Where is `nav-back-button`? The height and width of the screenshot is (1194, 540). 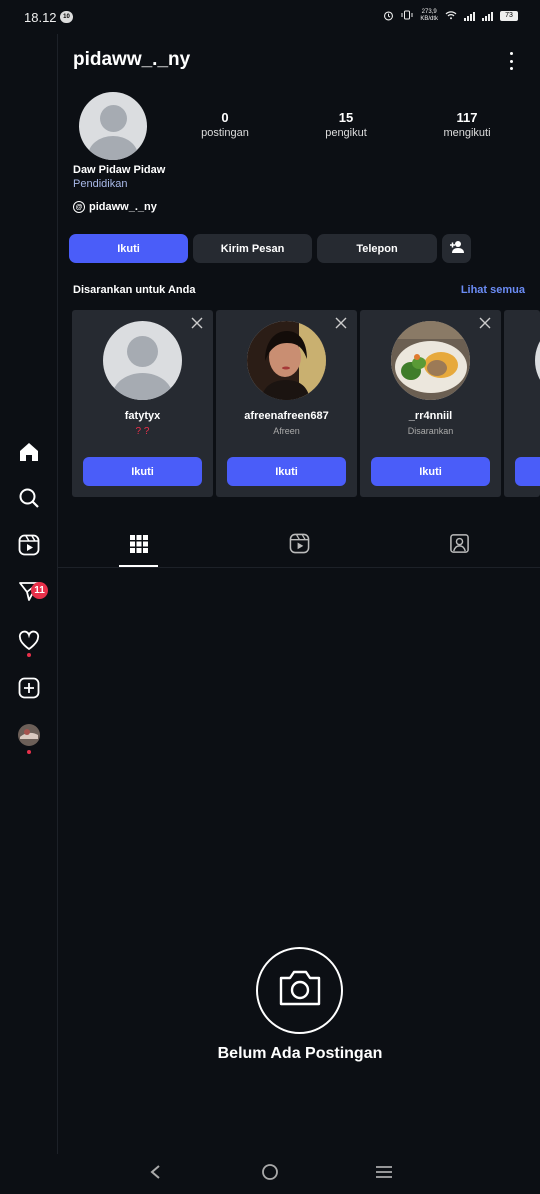
nav-back-button is located at coordinates (155, 1174).